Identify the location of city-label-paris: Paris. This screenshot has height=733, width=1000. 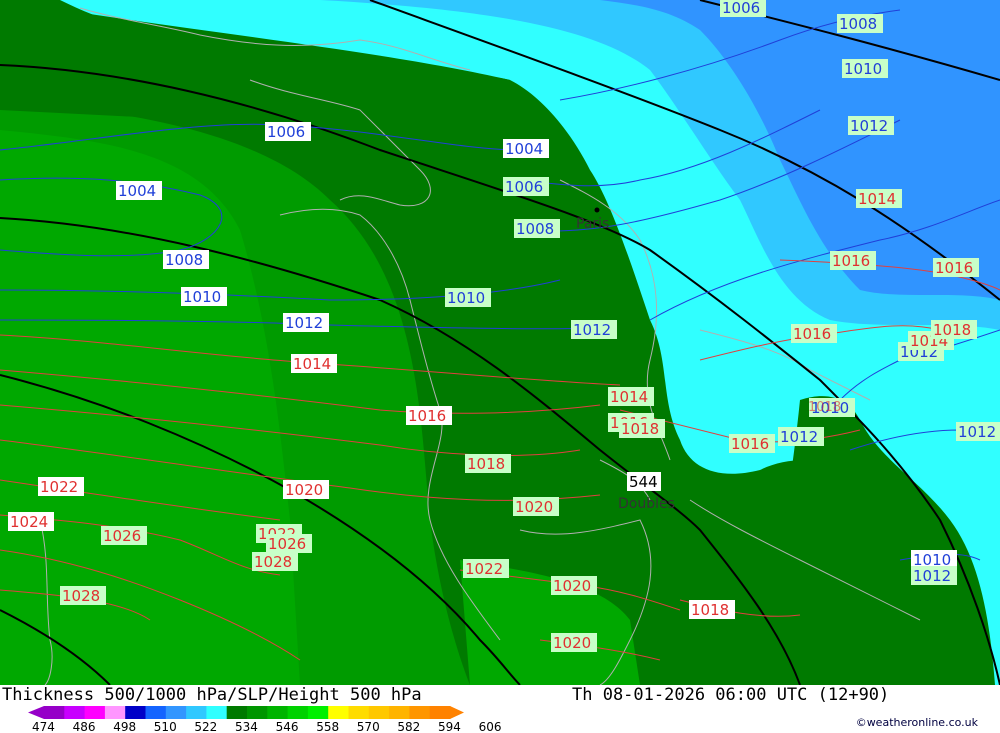
(592, 224).